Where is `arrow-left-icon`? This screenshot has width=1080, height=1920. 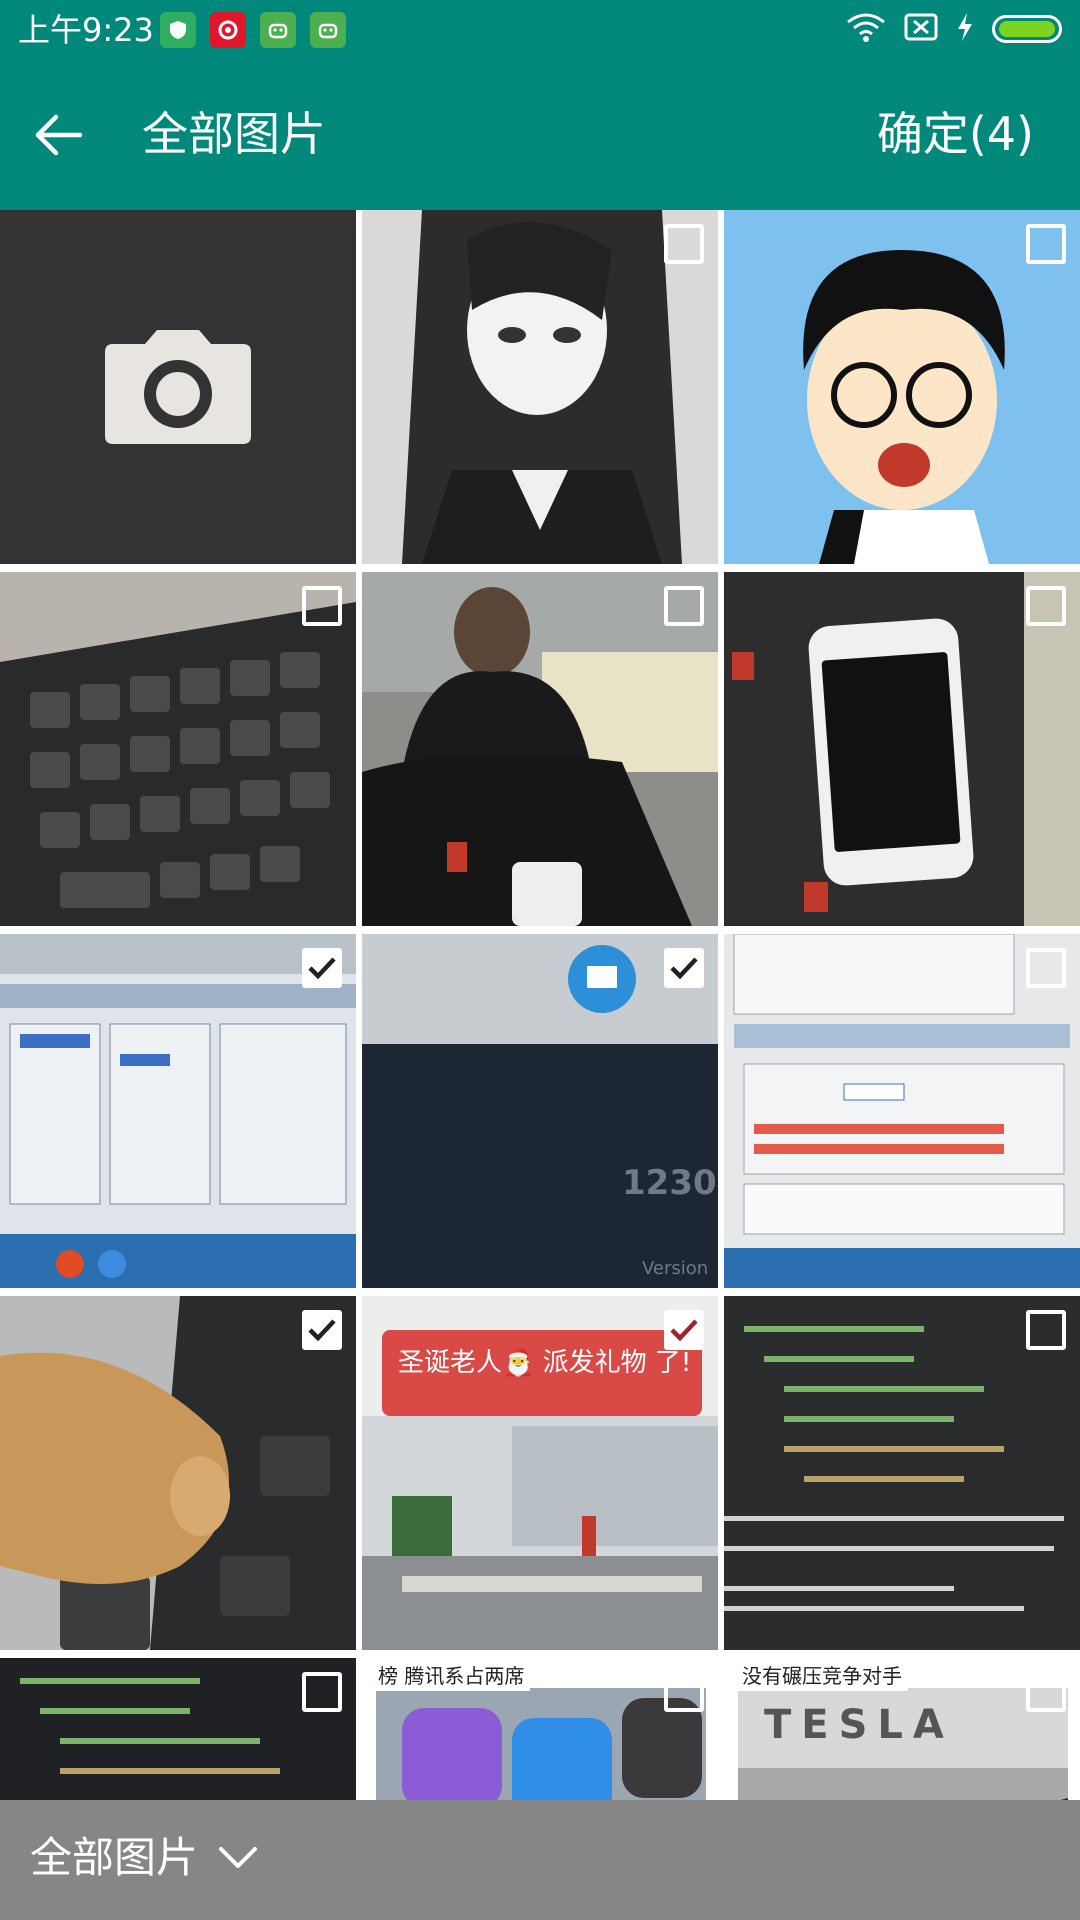
arrow-left-icon is located at coordinates (59, 135).